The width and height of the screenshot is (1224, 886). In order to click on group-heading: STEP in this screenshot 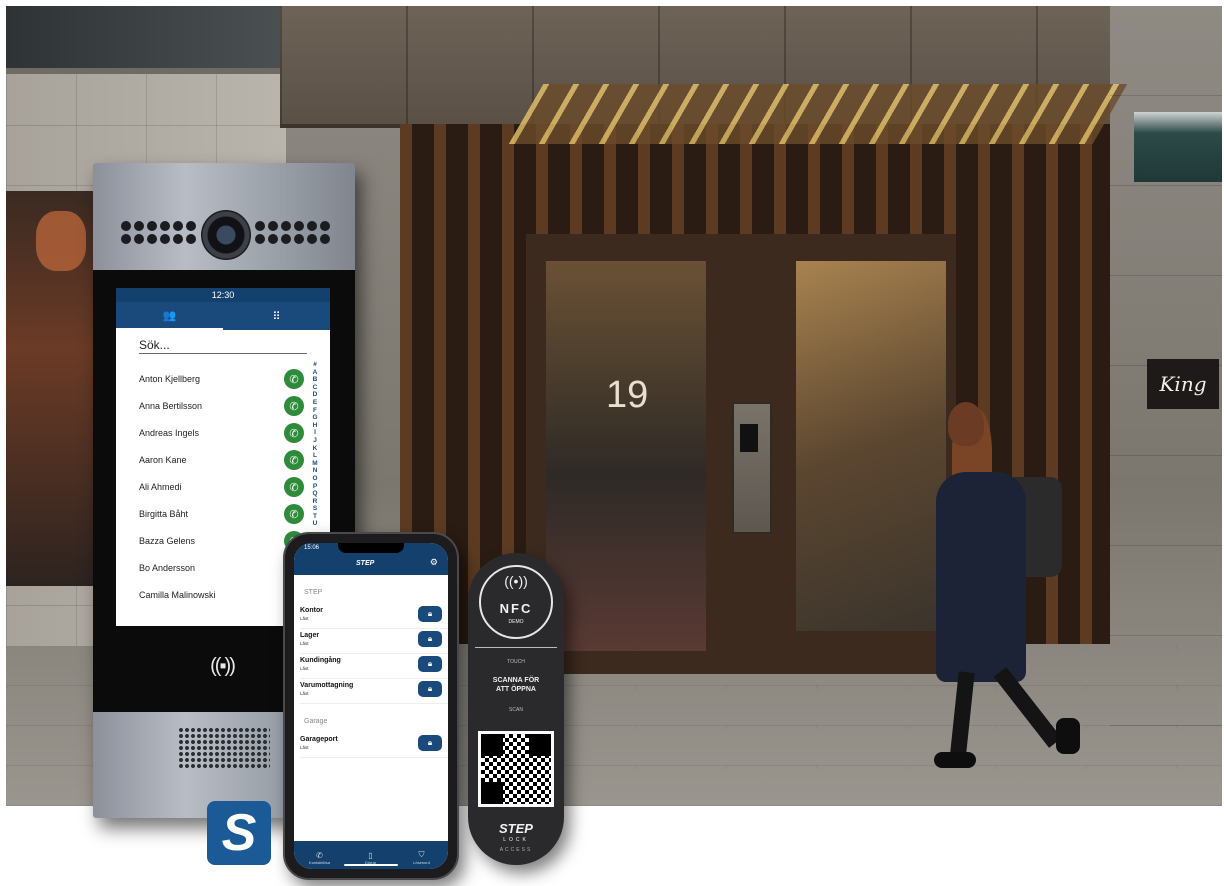, I will do `click(313, 592)`.